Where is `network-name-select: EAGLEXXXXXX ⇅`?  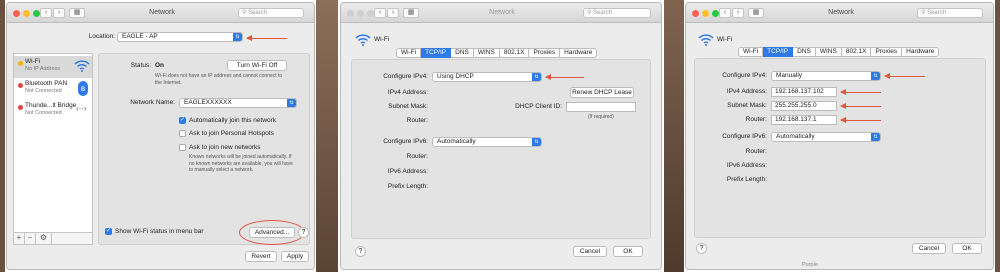
network-name-select: EAGLEXXXXXX ⇅ is located at coordinates (238, 103).